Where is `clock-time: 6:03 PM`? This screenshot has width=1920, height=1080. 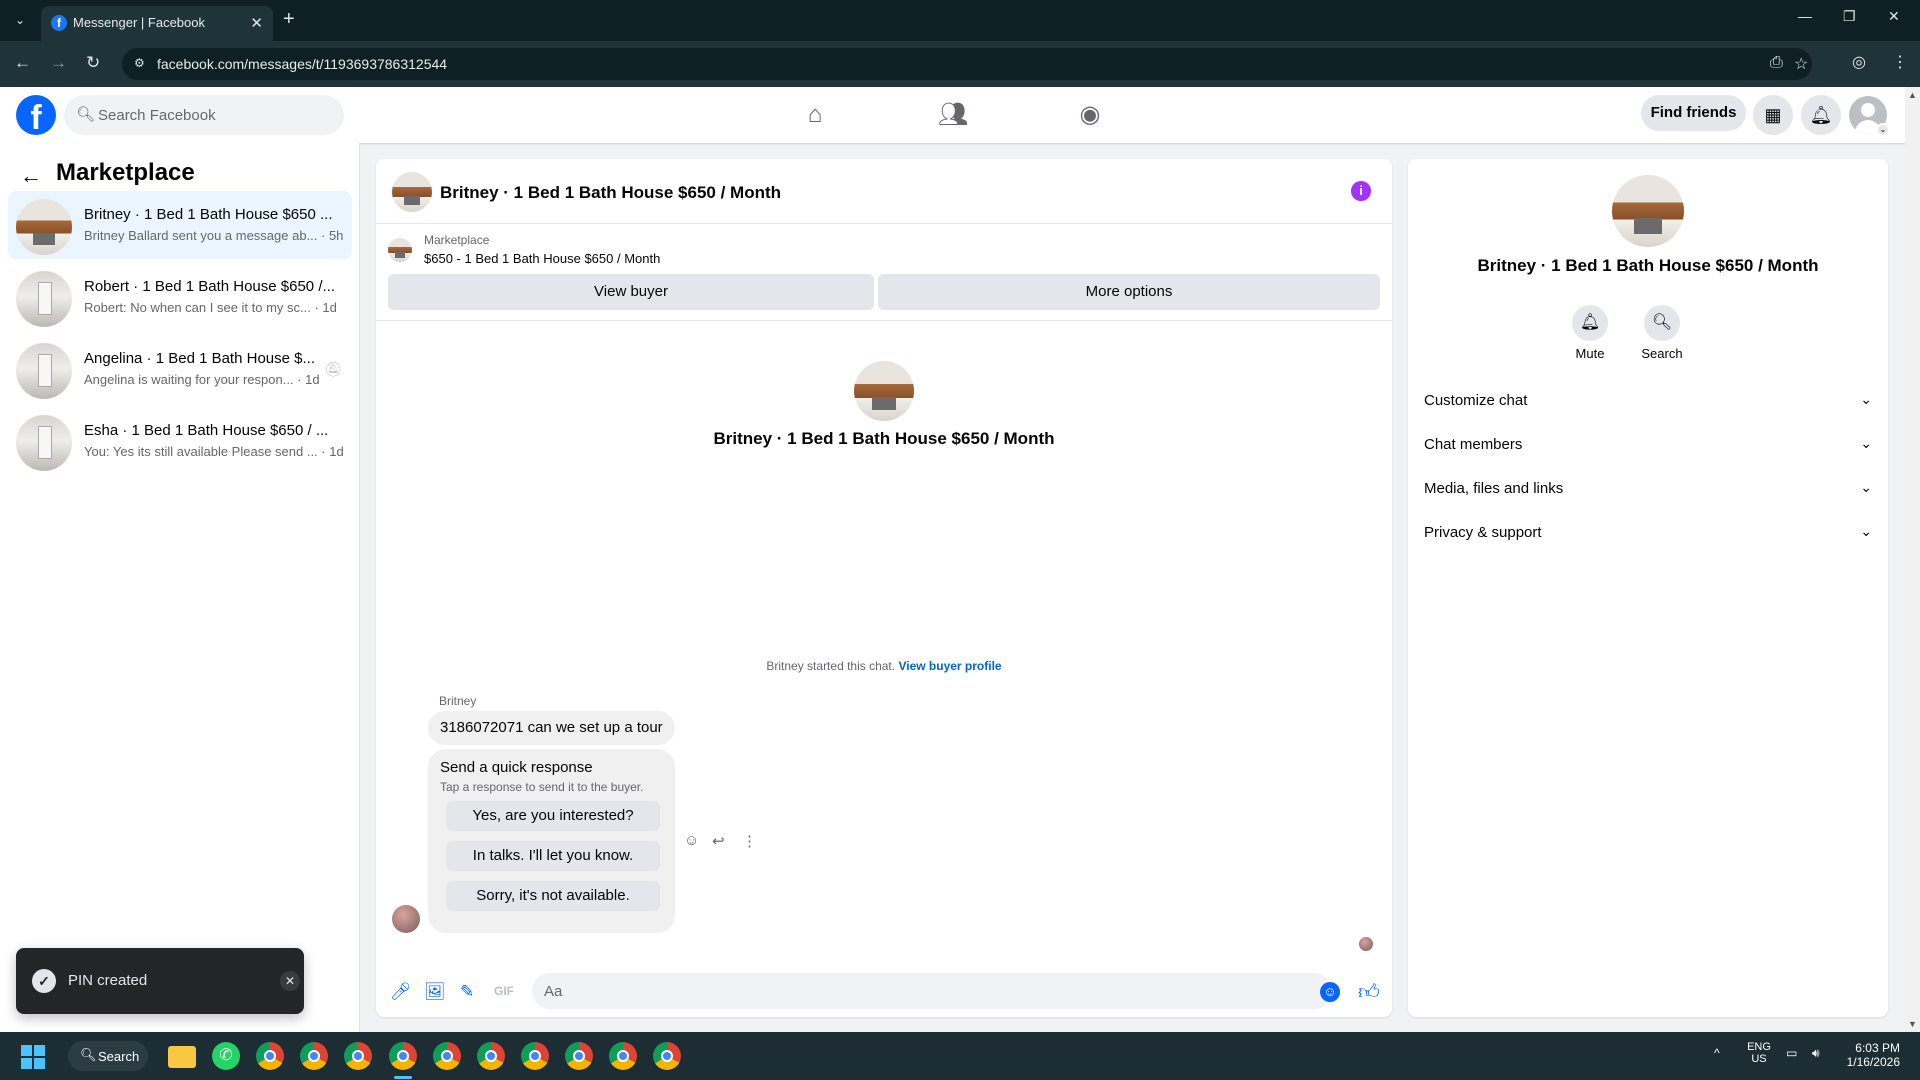
clock-time: 6:03 PM is located at coordinates (1877, 1048).